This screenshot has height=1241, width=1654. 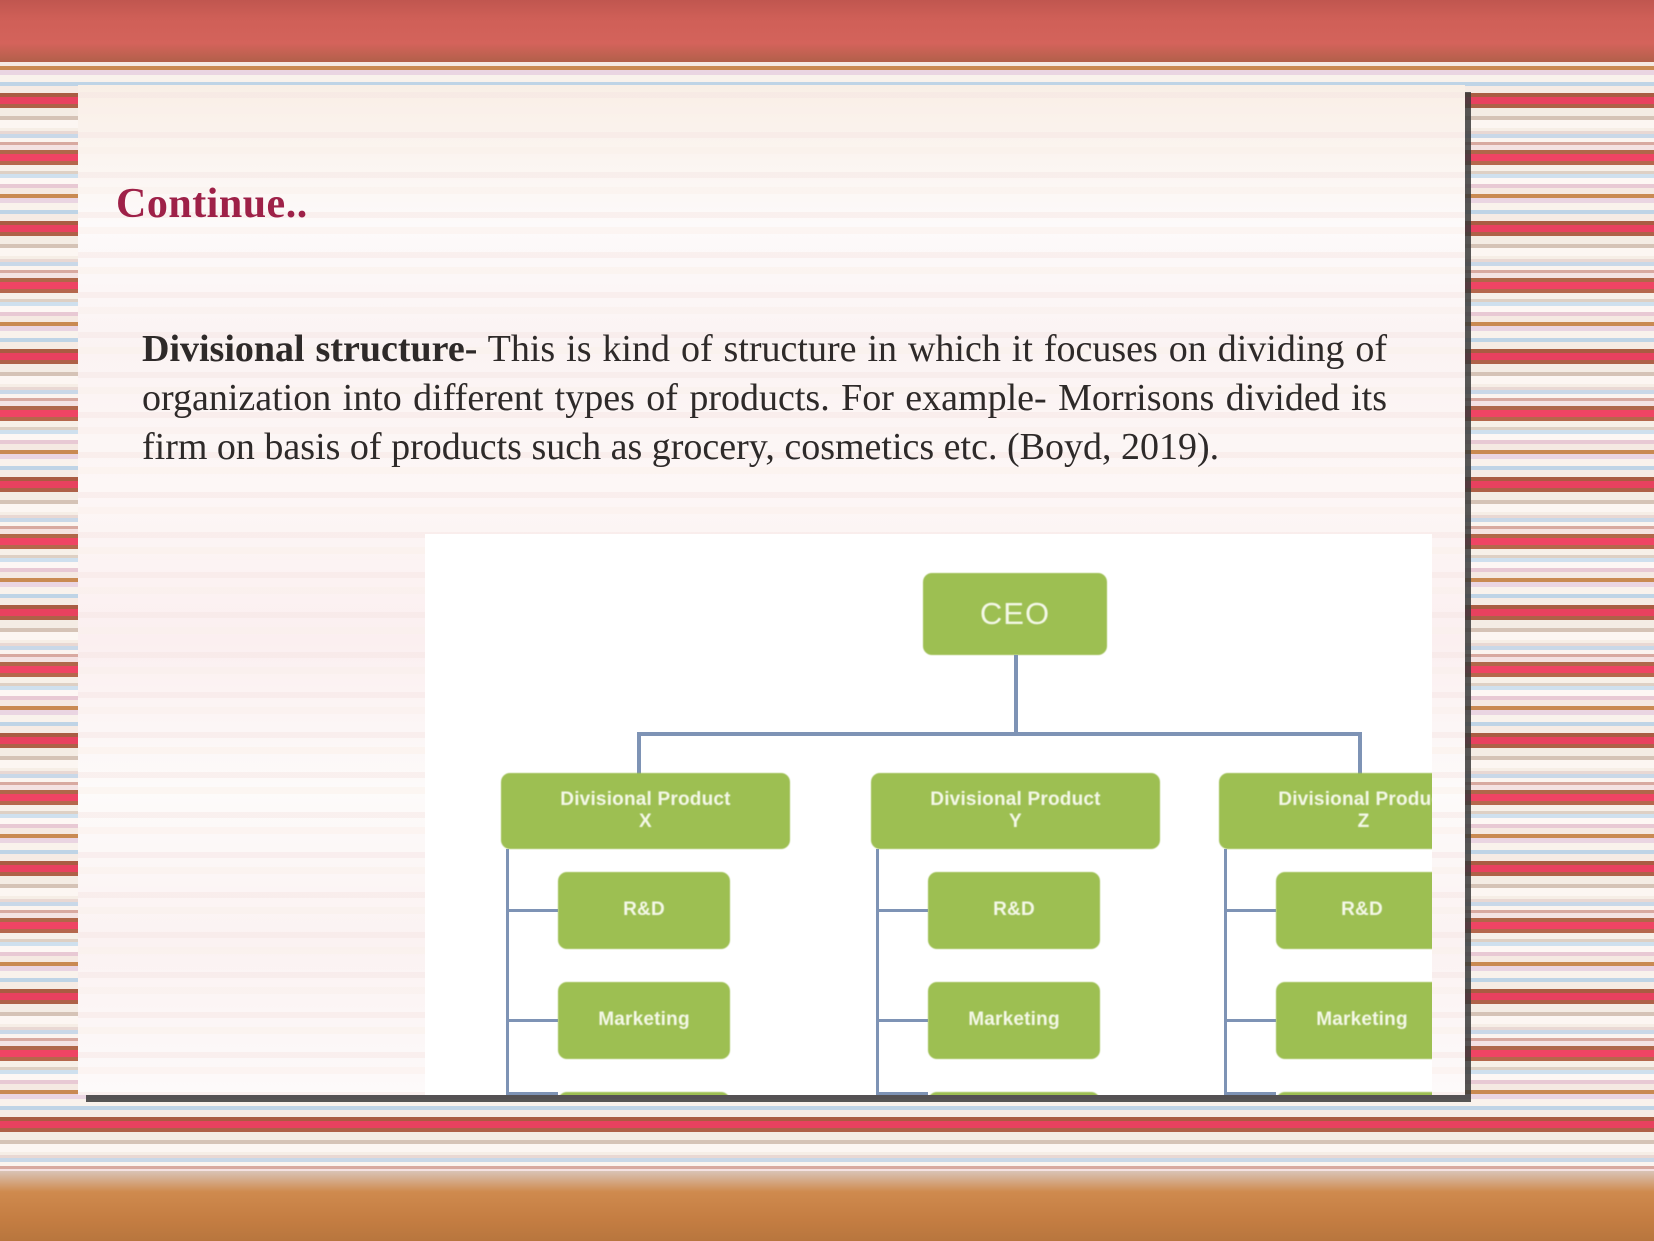 What do you see at coordinates (639, 753) in the screenshot?
I see `connector-drop-division-x` at bounding box center [639, 753].